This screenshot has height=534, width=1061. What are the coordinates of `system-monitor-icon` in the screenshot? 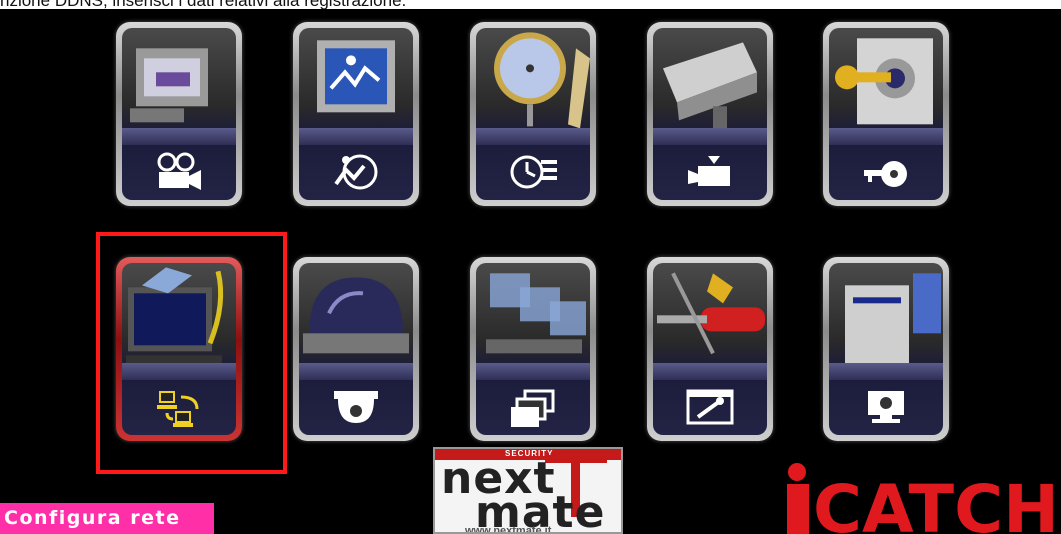 It's located at (886, 407).